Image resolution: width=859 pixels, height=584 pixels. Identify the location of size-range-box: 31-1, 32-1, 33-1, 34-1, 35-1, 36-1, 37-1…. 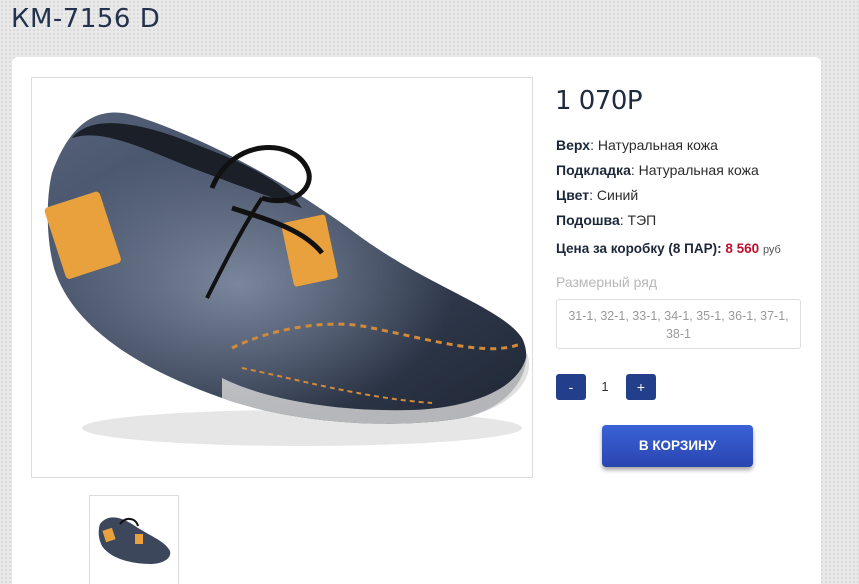
(678, 324).